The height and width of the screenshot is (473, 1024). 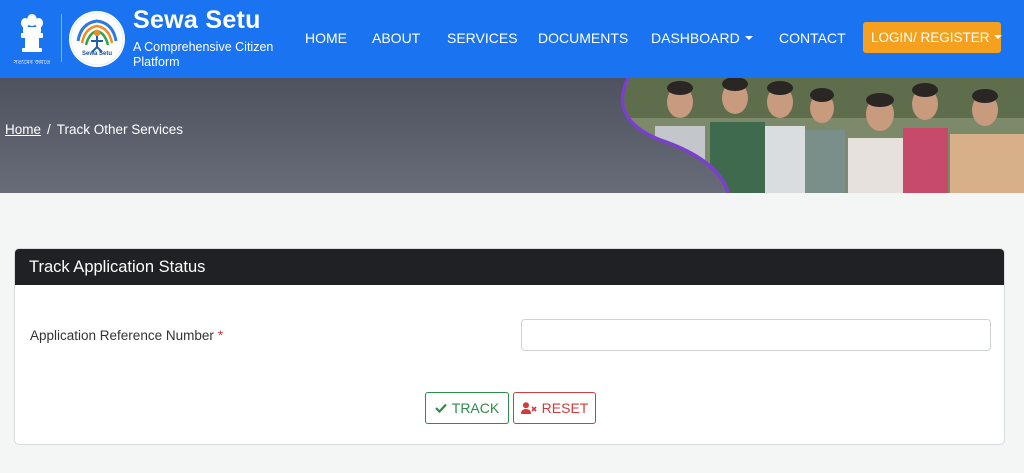 I want to click on track-button-label: TRACK, so click(x=475, y=408).